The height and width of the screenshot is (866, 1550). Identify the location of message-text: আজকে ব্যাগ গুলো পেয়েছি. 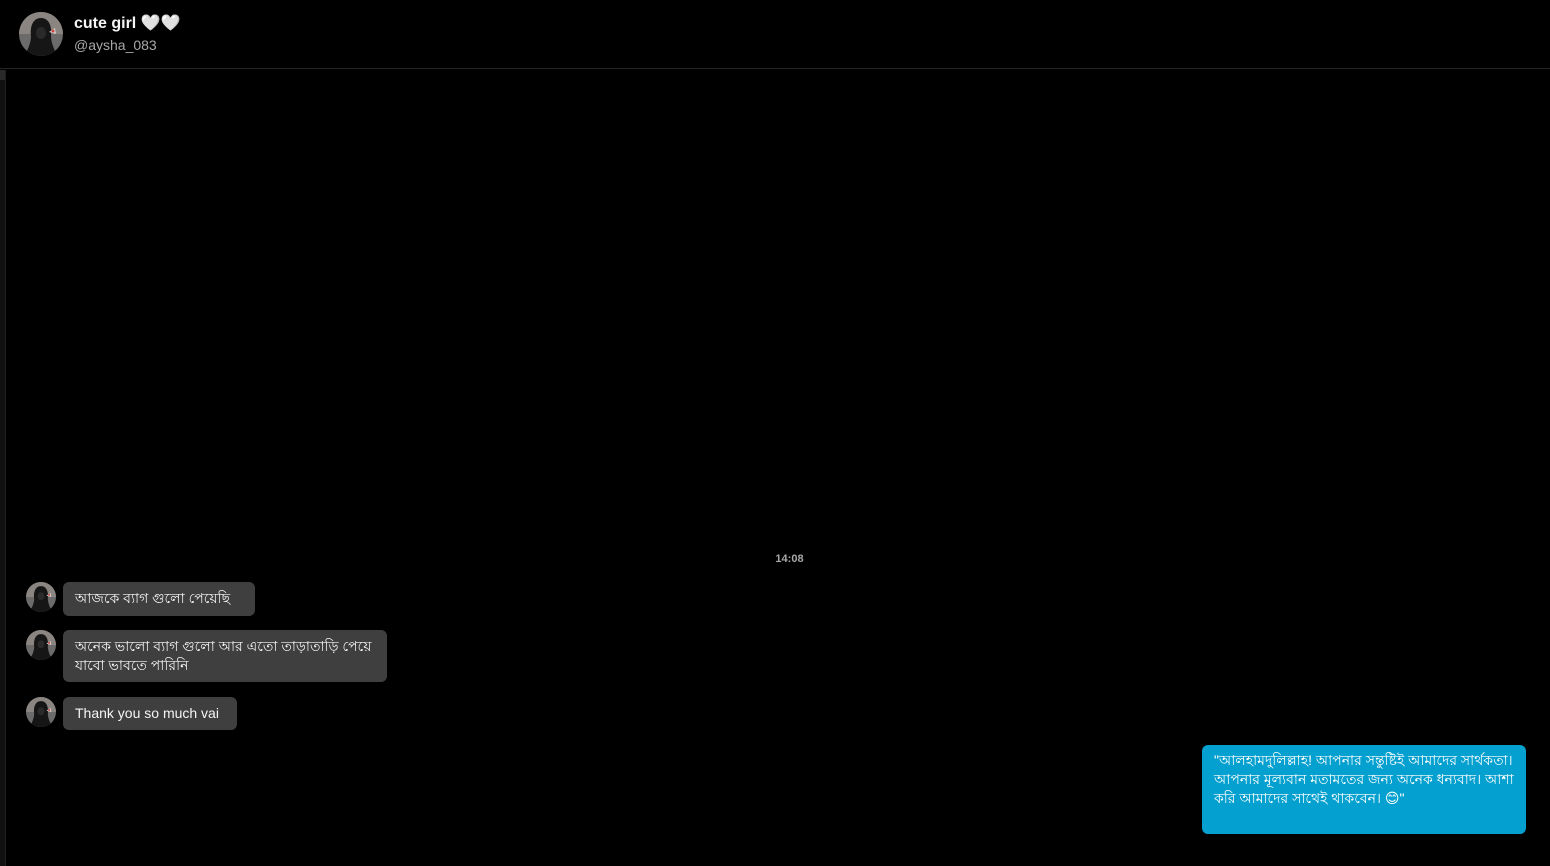
(153, 598).